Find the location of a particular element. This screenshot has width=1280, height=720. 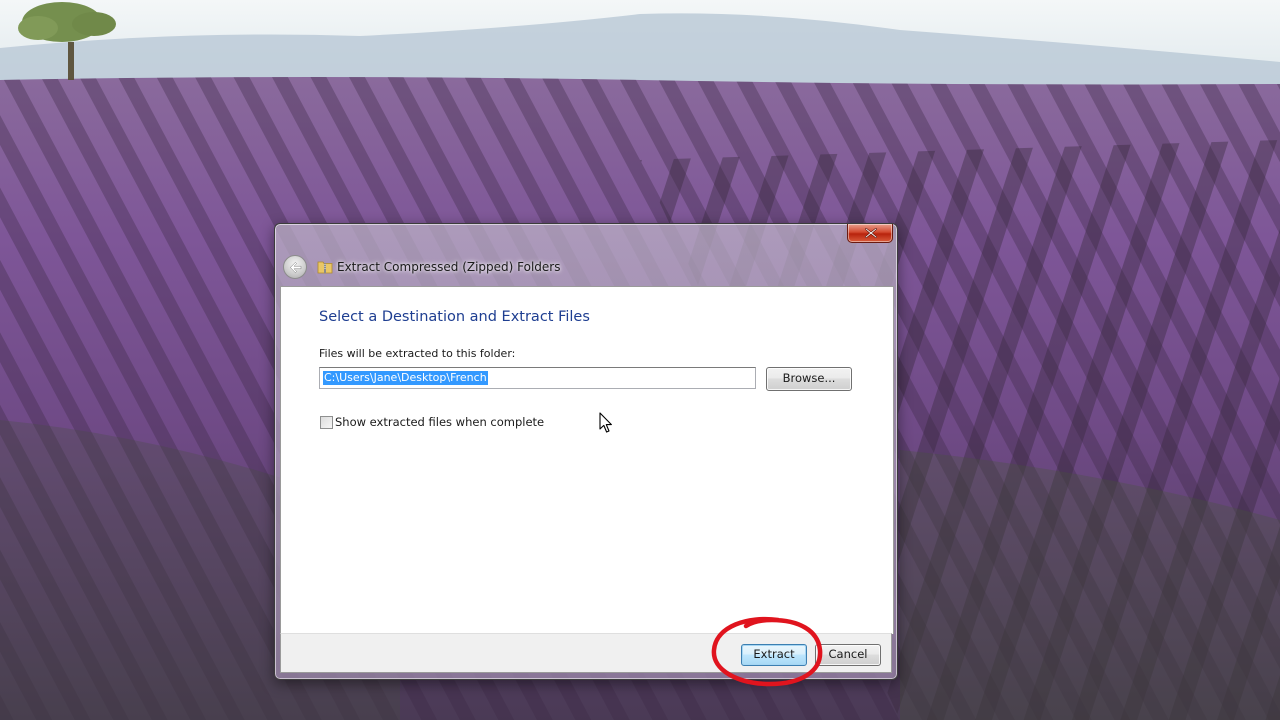

dialog-title: Extract Compressed (Zipped) Folders is located at coordinates (449, 267).